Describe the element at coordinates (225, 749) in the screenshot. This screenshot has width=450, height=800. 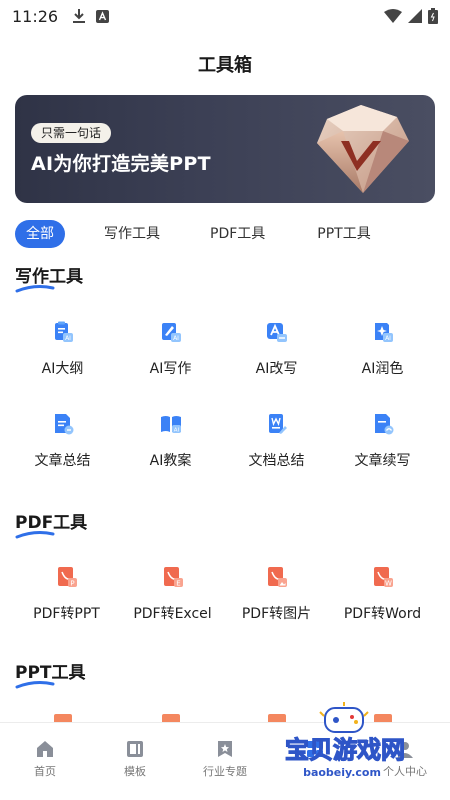
I see `industry-topic-icon` at that location.